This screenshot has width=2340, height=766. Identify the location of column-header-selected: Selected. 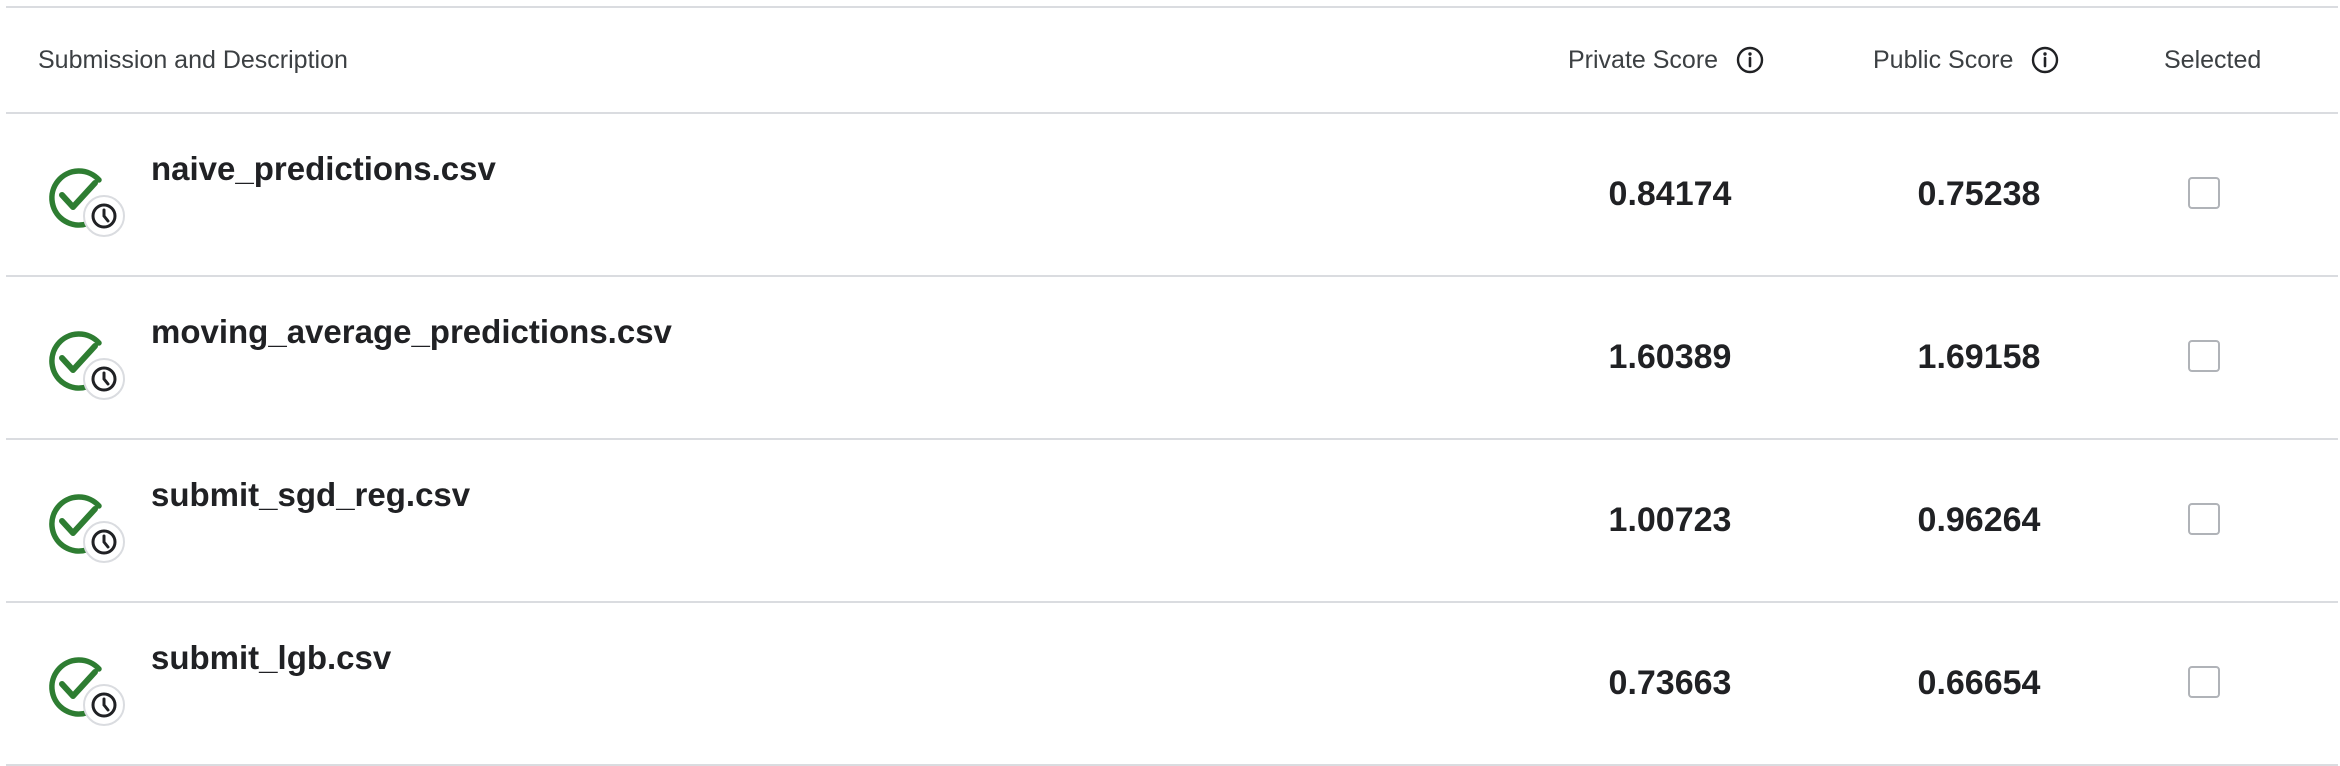
(2212, 60).